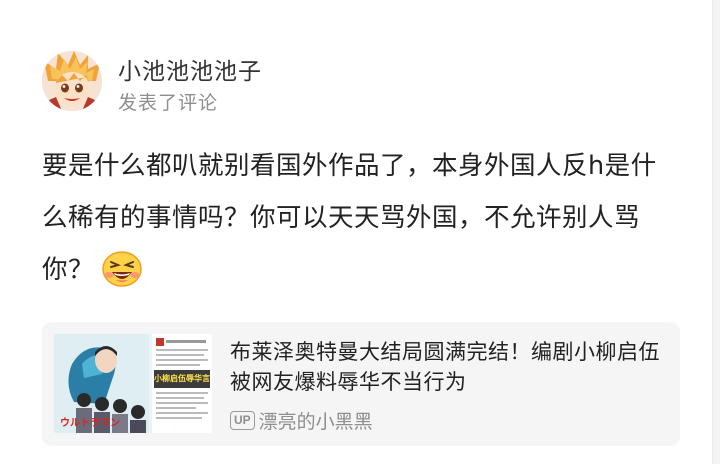  I want to click on thumbnail-caption: 小柳启伍辱华言论, so click(182, 378).